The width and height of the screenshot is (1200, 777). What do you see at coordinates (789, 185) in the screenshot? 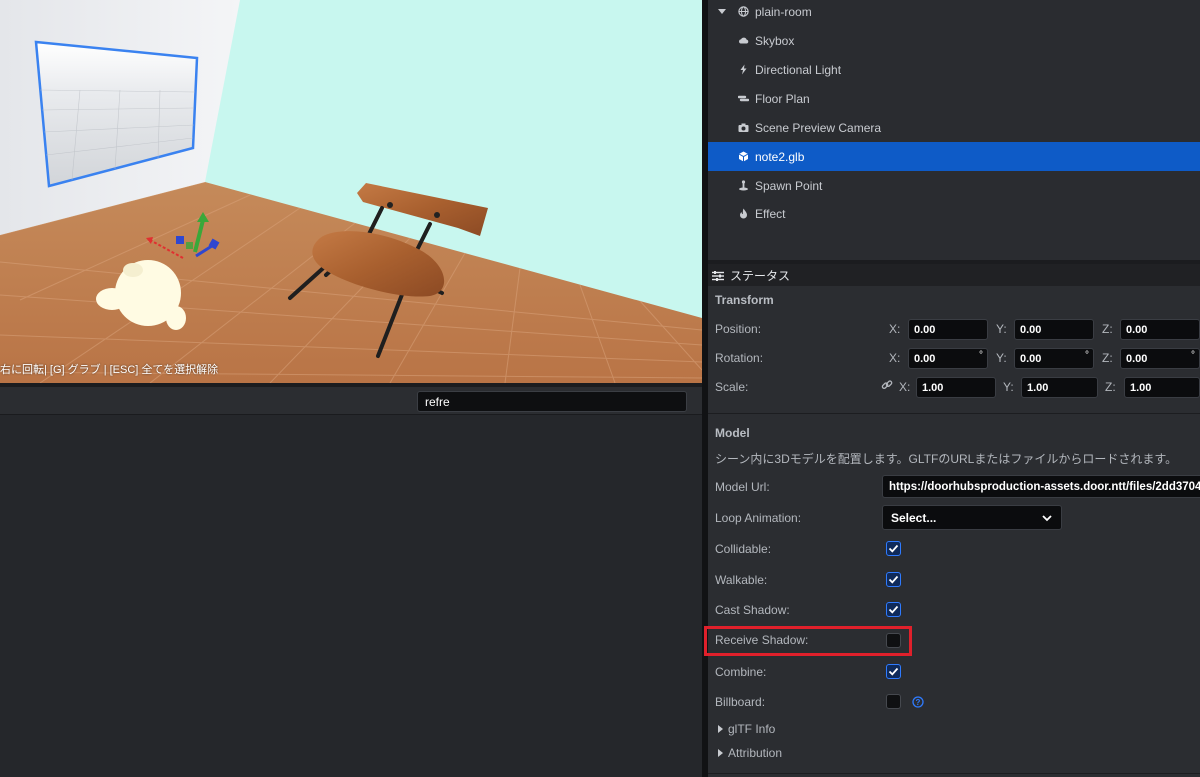
I see `hierarchy-item-label: Spawn Point` at bounding box center [789, 185].